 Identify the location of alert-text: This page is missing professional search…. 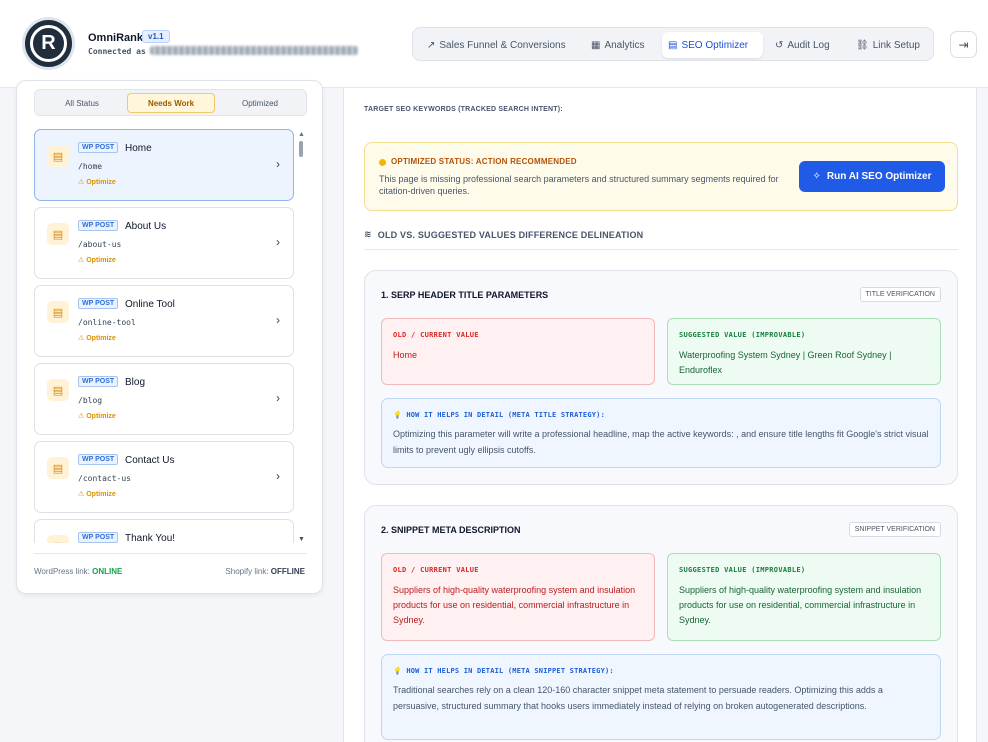
(579, 185).